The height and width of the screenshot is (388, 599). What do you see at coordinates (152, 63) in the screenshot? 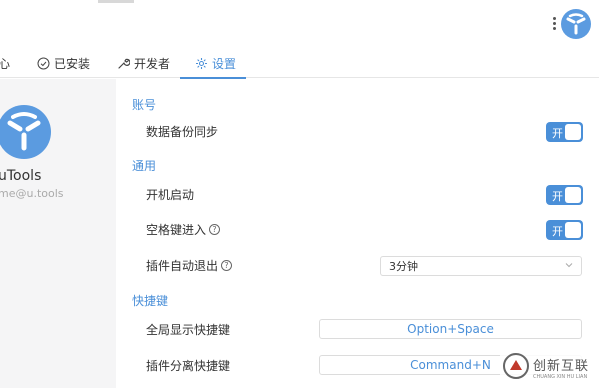
I see `tab-label: 开发者` at bounding box center [152, 63].